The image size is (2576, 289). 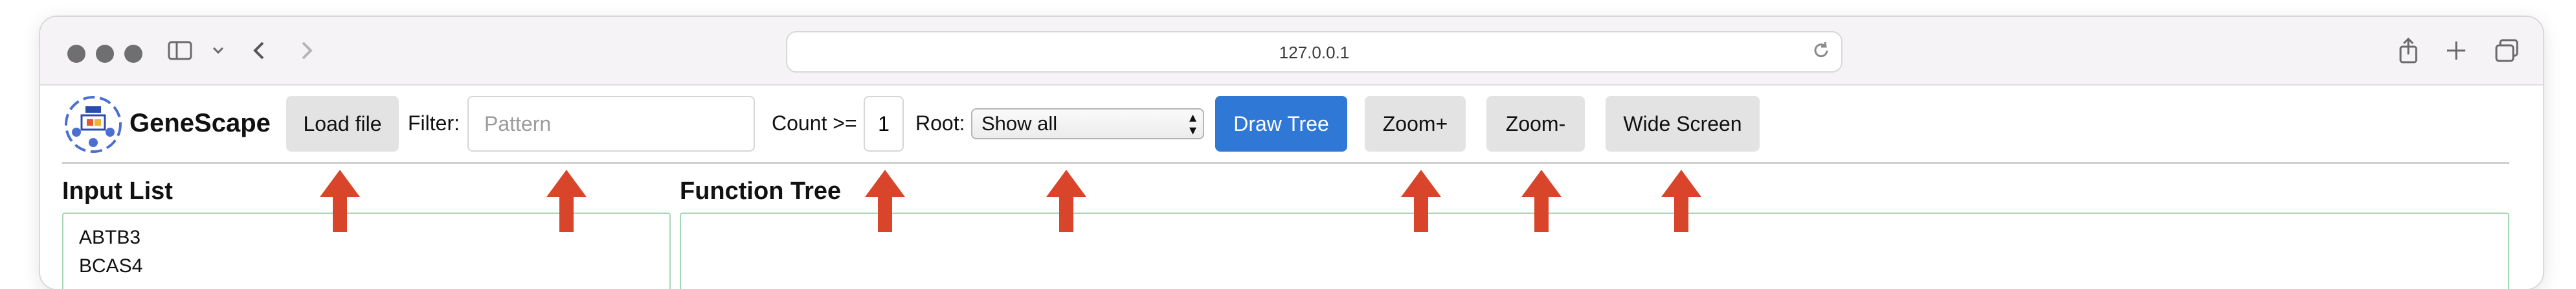 I want to click on count-value: 1, so click(x=884, y=123).